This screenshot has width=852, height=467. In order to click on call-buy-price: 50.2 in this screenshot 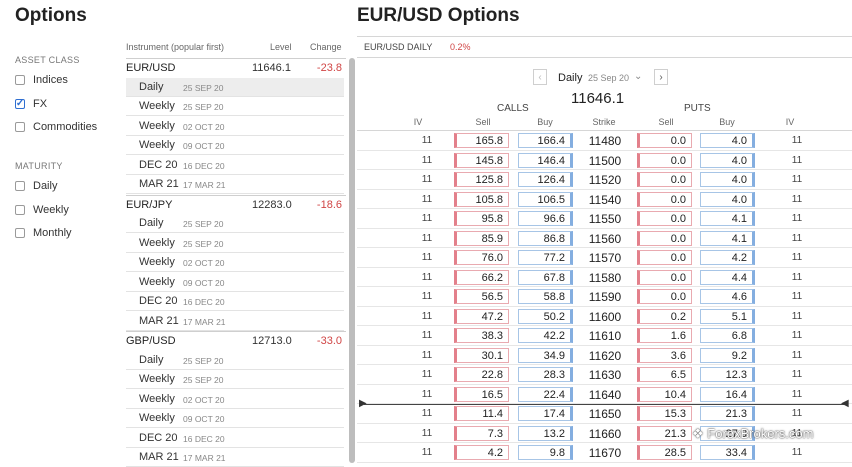, I will do `click(545, 316)`.